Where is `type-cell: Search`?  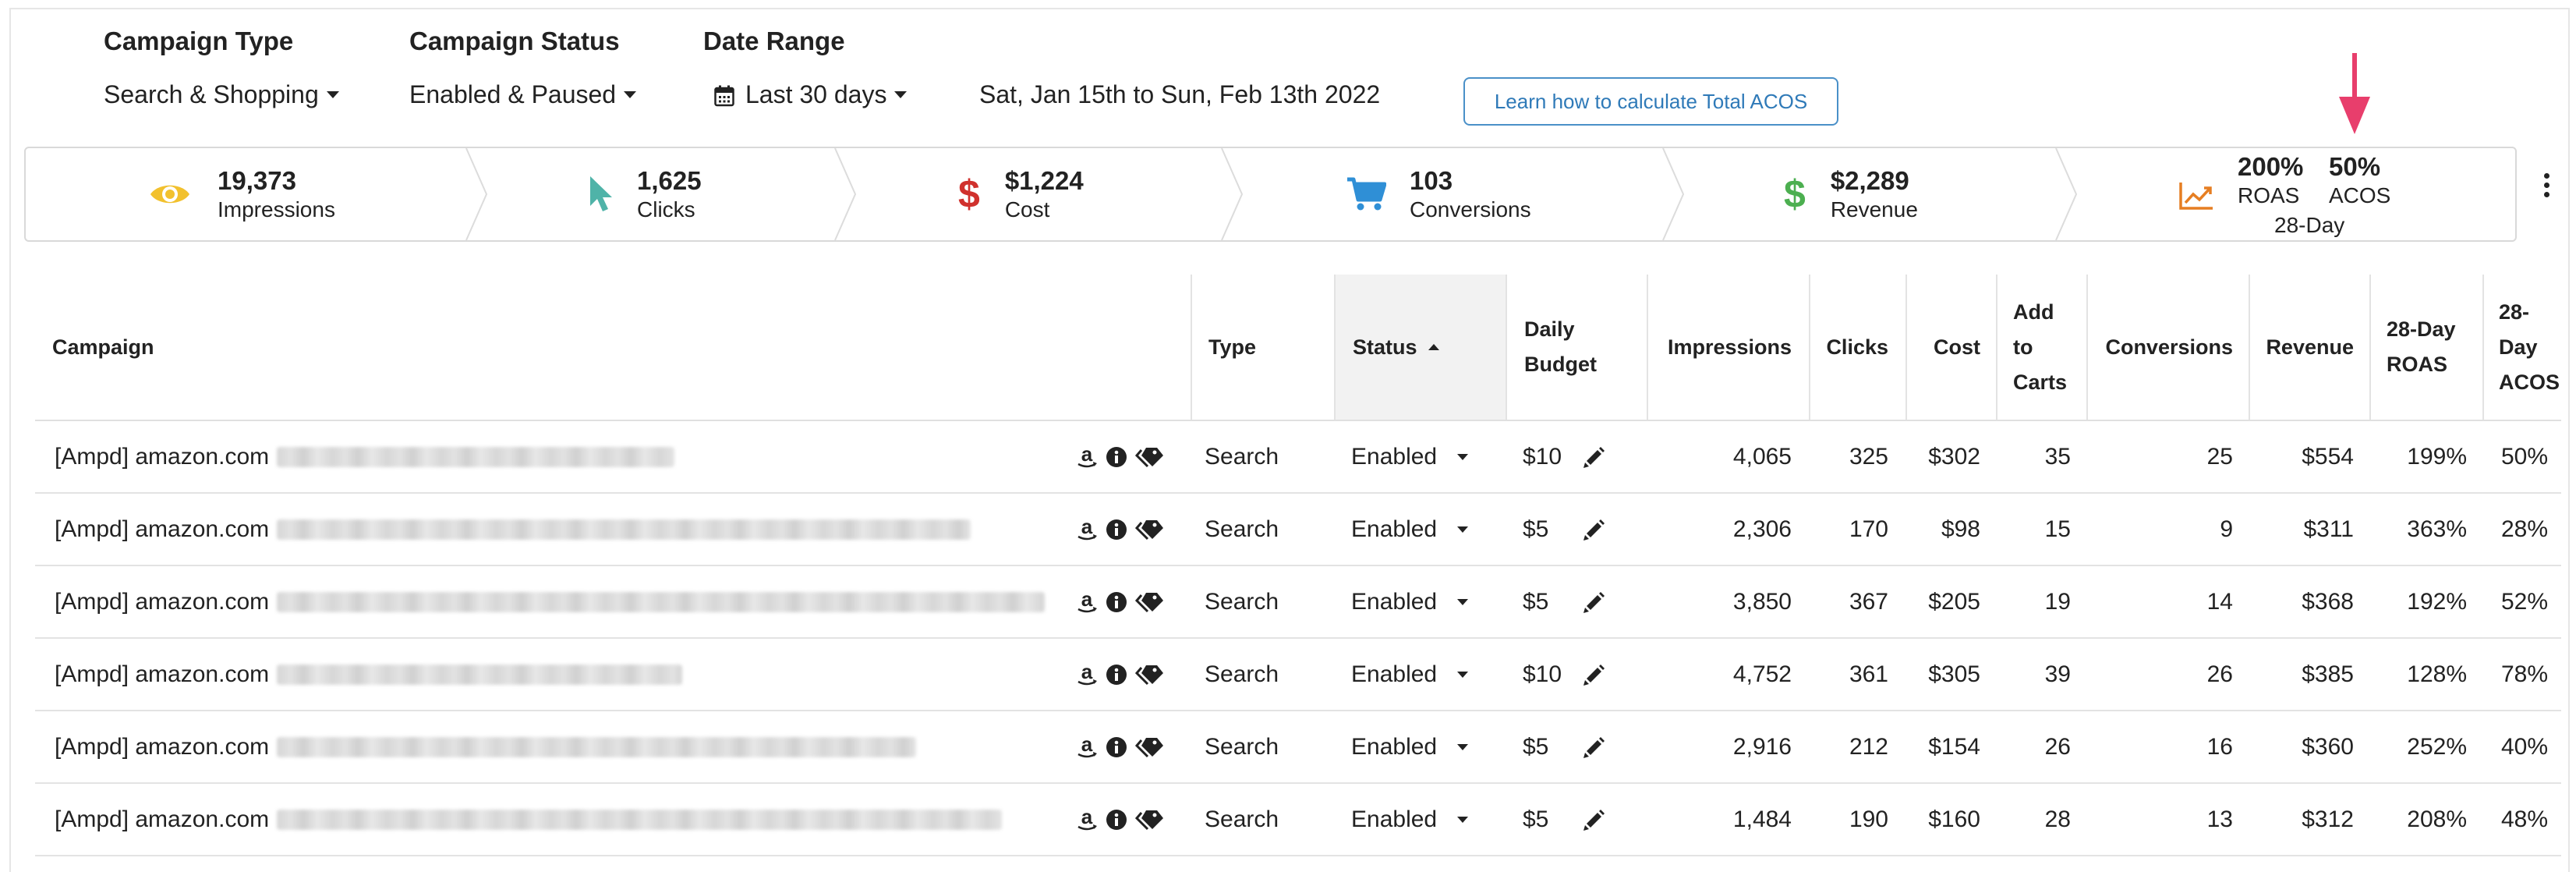
type-cell: Search is located at coordinates (1242, 456).